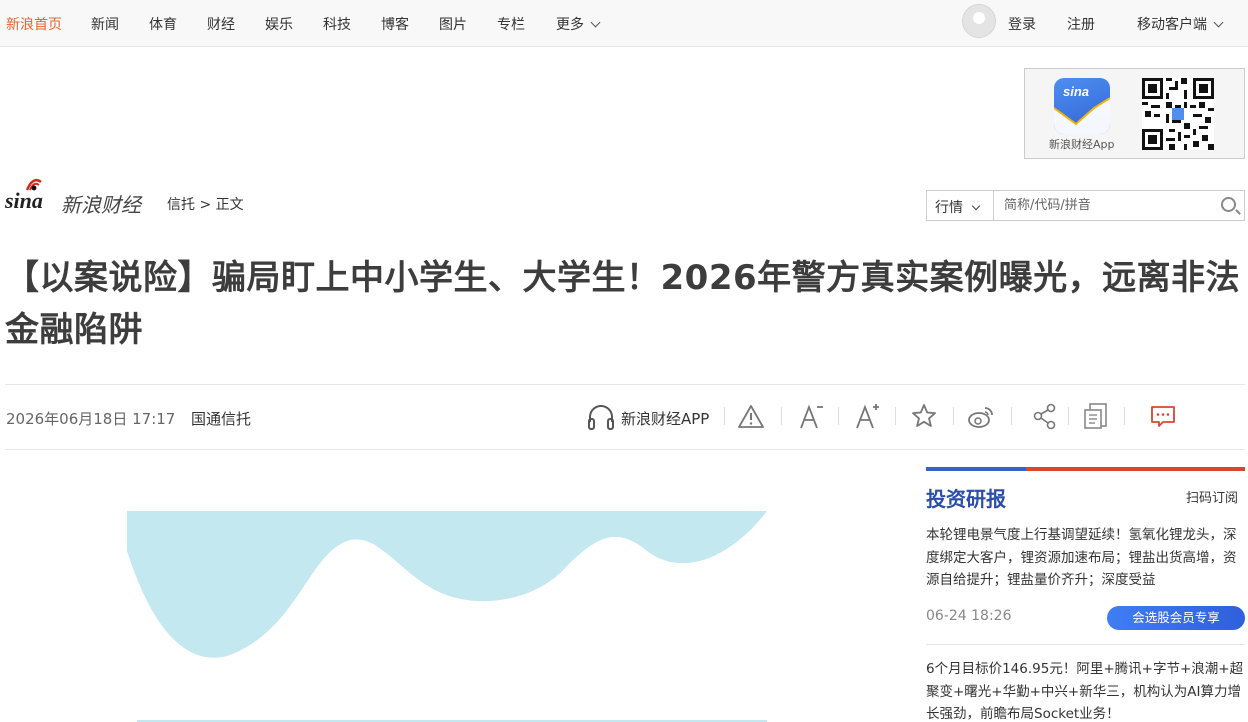 The image size is (1248, 722). What do you see at coordinates (1176, 618) in the screenshot?
I see `vip-member-button: 会选股会员专享` at bounding box center [1176, 618].